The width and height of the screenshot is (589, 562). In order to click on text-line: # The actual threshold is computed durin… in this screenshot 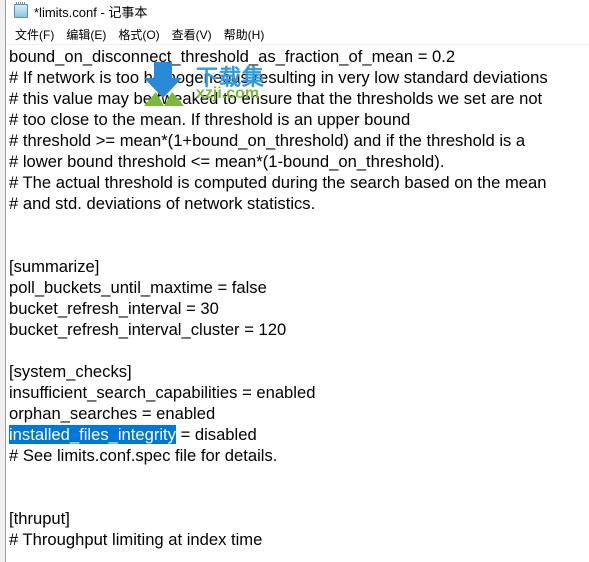, I will do `click(278, 182)`.